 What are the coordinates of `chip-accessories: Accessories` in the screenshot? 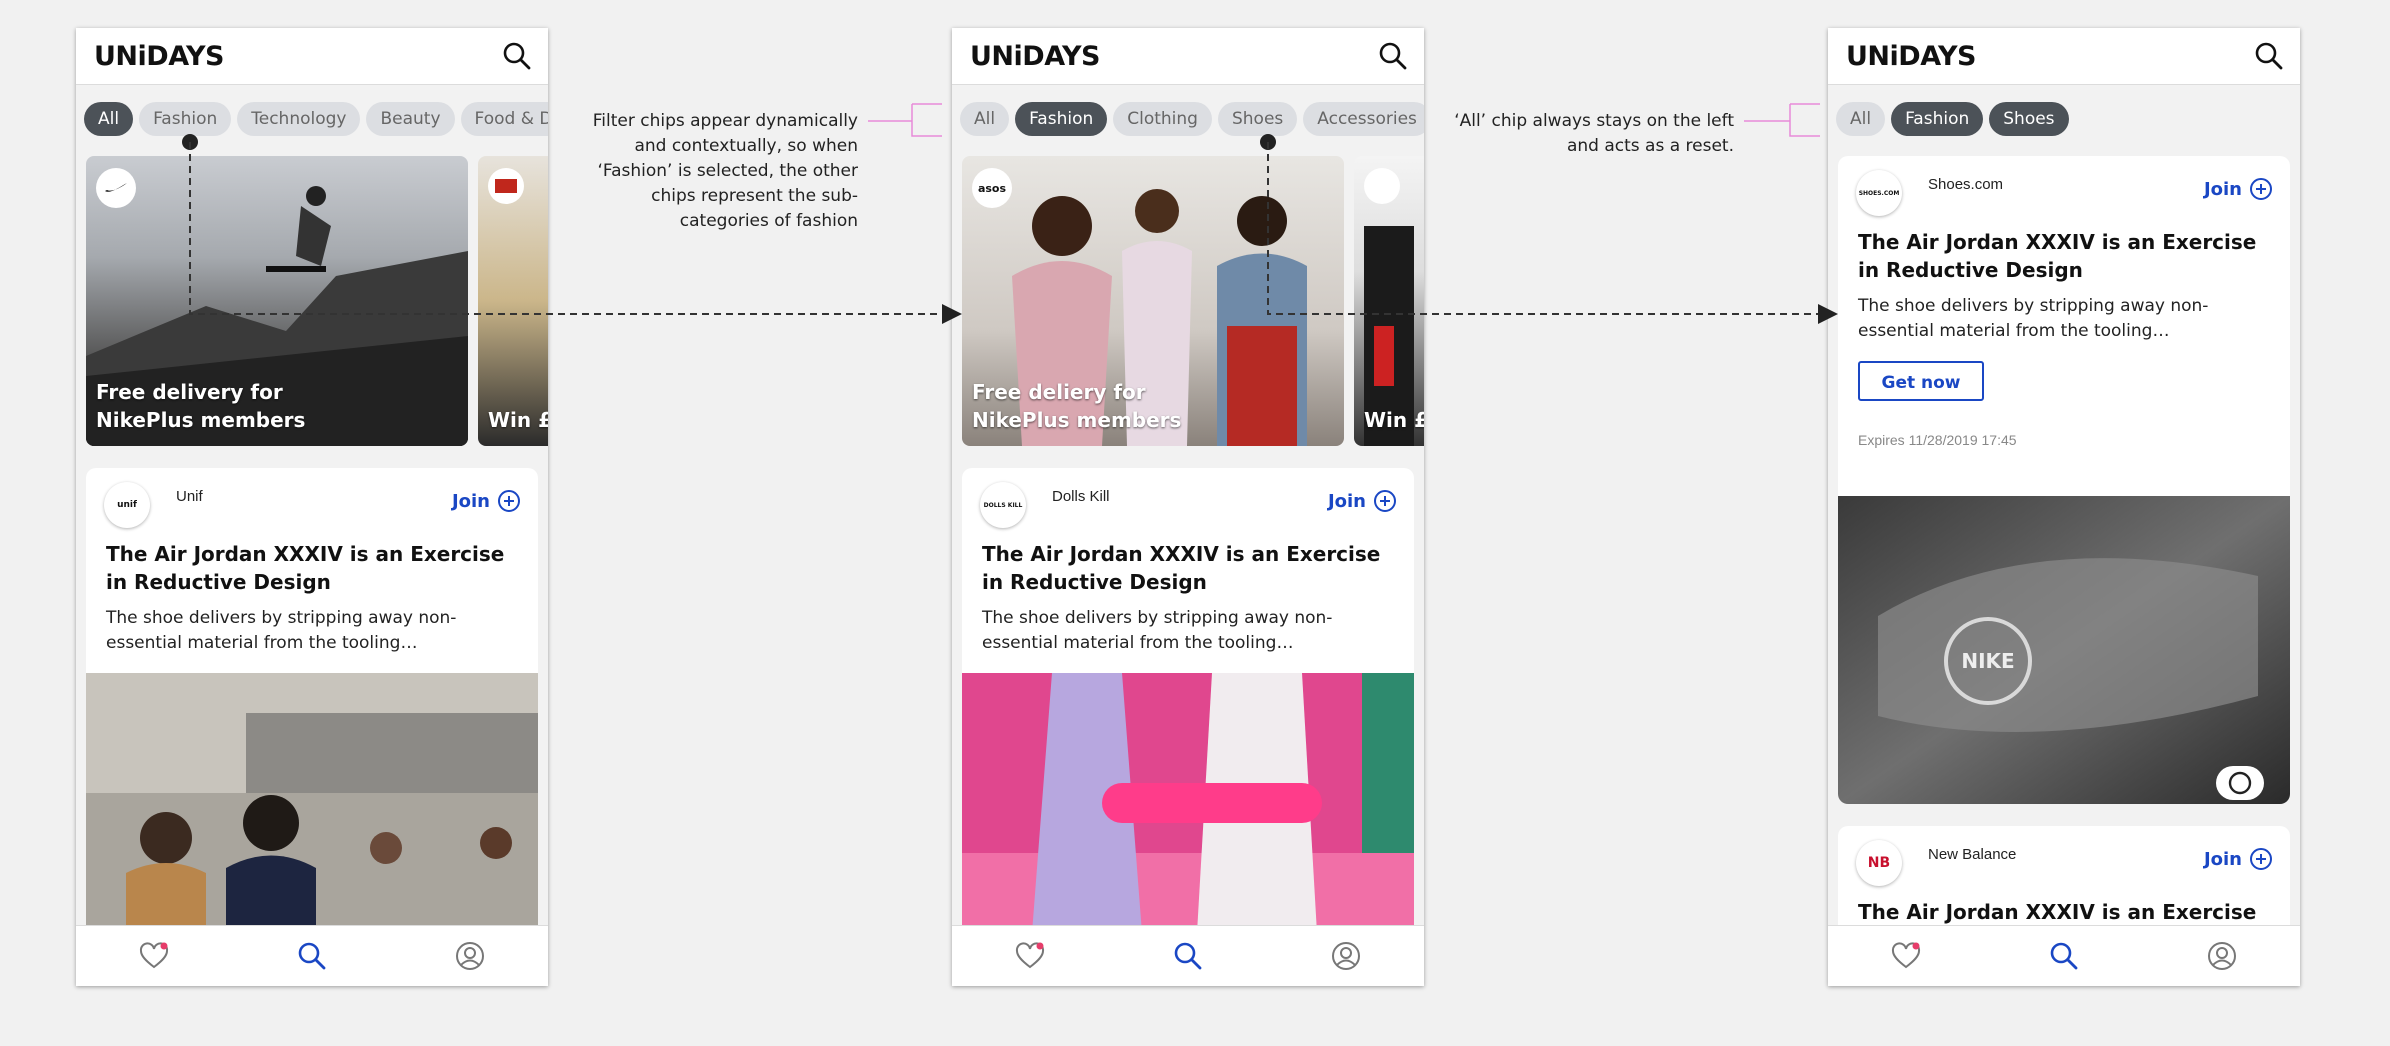 It's located at (1363, 119).